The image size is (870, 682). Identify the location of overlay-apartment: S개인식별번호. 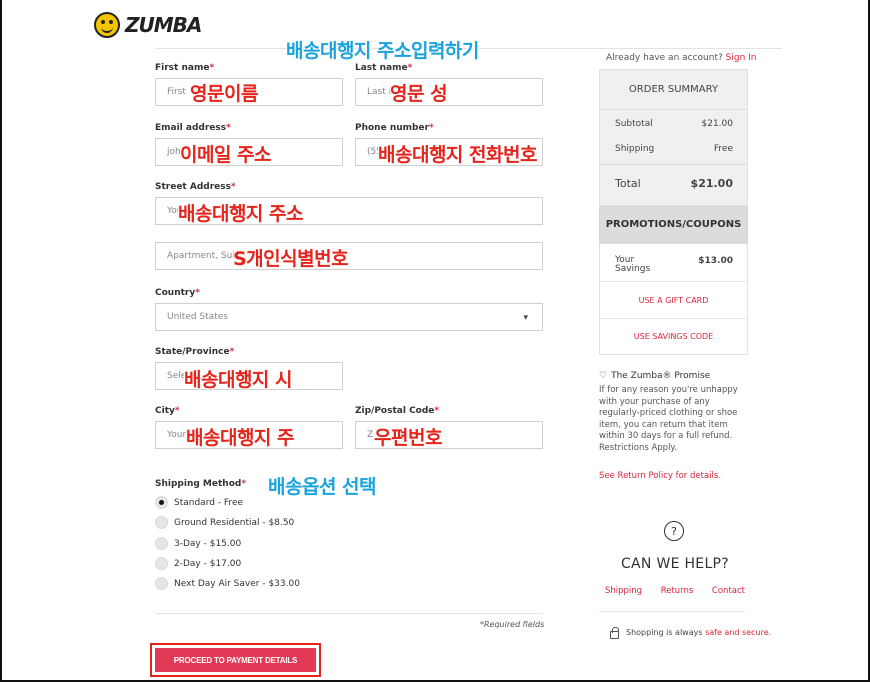
(291, 259).